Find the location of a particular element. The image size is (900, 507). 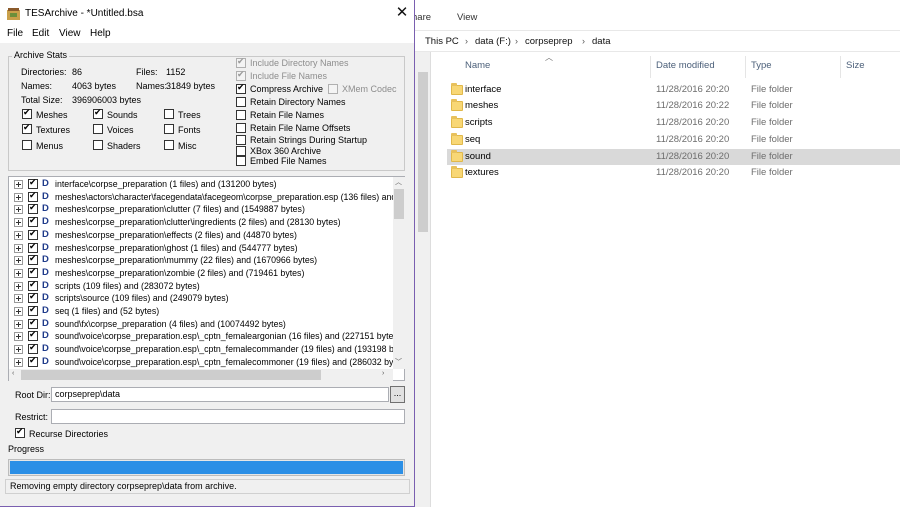

xmem-codec-label: XMem Codec is located at coordinates (369, 89).